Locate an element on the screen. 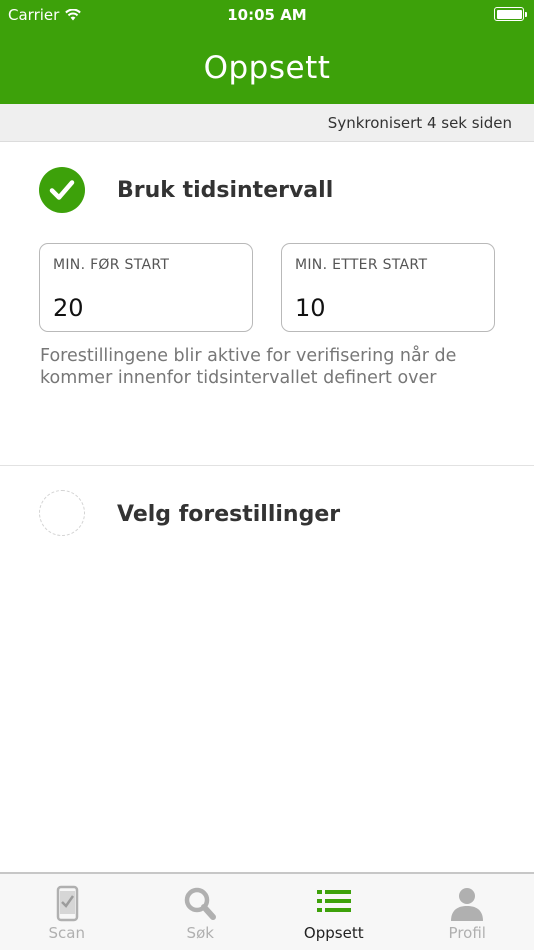 Image resolution: width=534 pixels, height=950 pixels. tab-scan: Scan is located at coordinates (67, 912).